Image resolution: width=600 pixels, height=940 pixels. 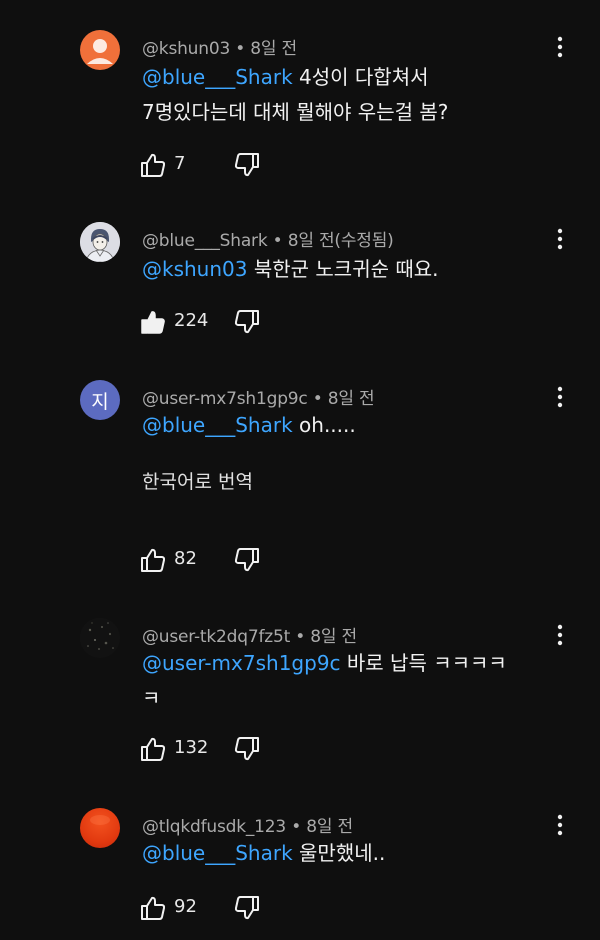 What do you see at coordinates (241, 663) in the screenshot?
I see `mention-link: @user-mx7sh1gp9c` at bounding box center [241, 663].